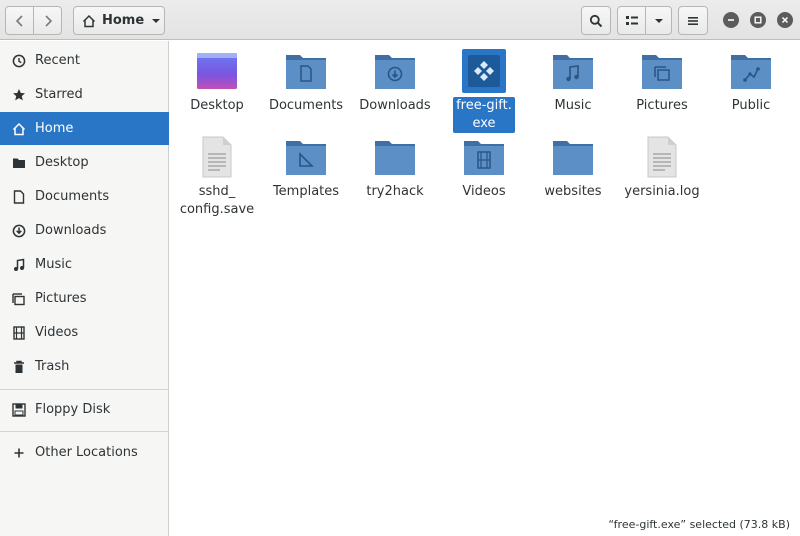  Describe the element at coordinates (306, 157) in the screenshot. I see `templates-folder-icon` at that location.